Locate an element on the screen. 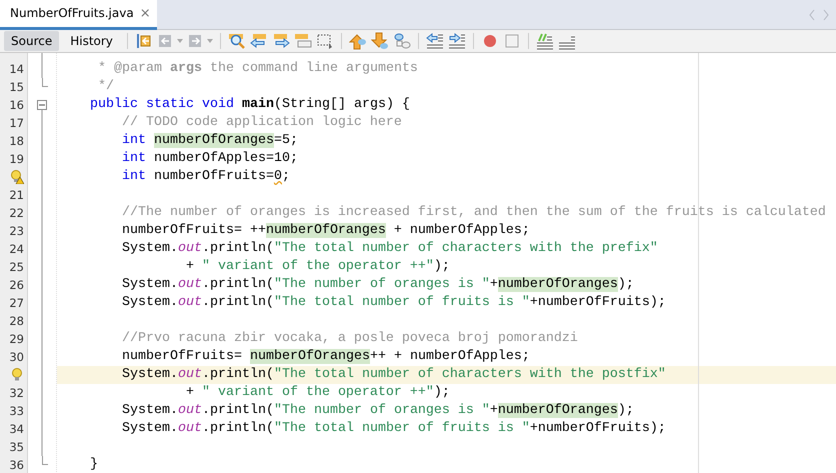 This screenshot has height=473, width=836. line-number: 16 is located at coordinates (16, 105).